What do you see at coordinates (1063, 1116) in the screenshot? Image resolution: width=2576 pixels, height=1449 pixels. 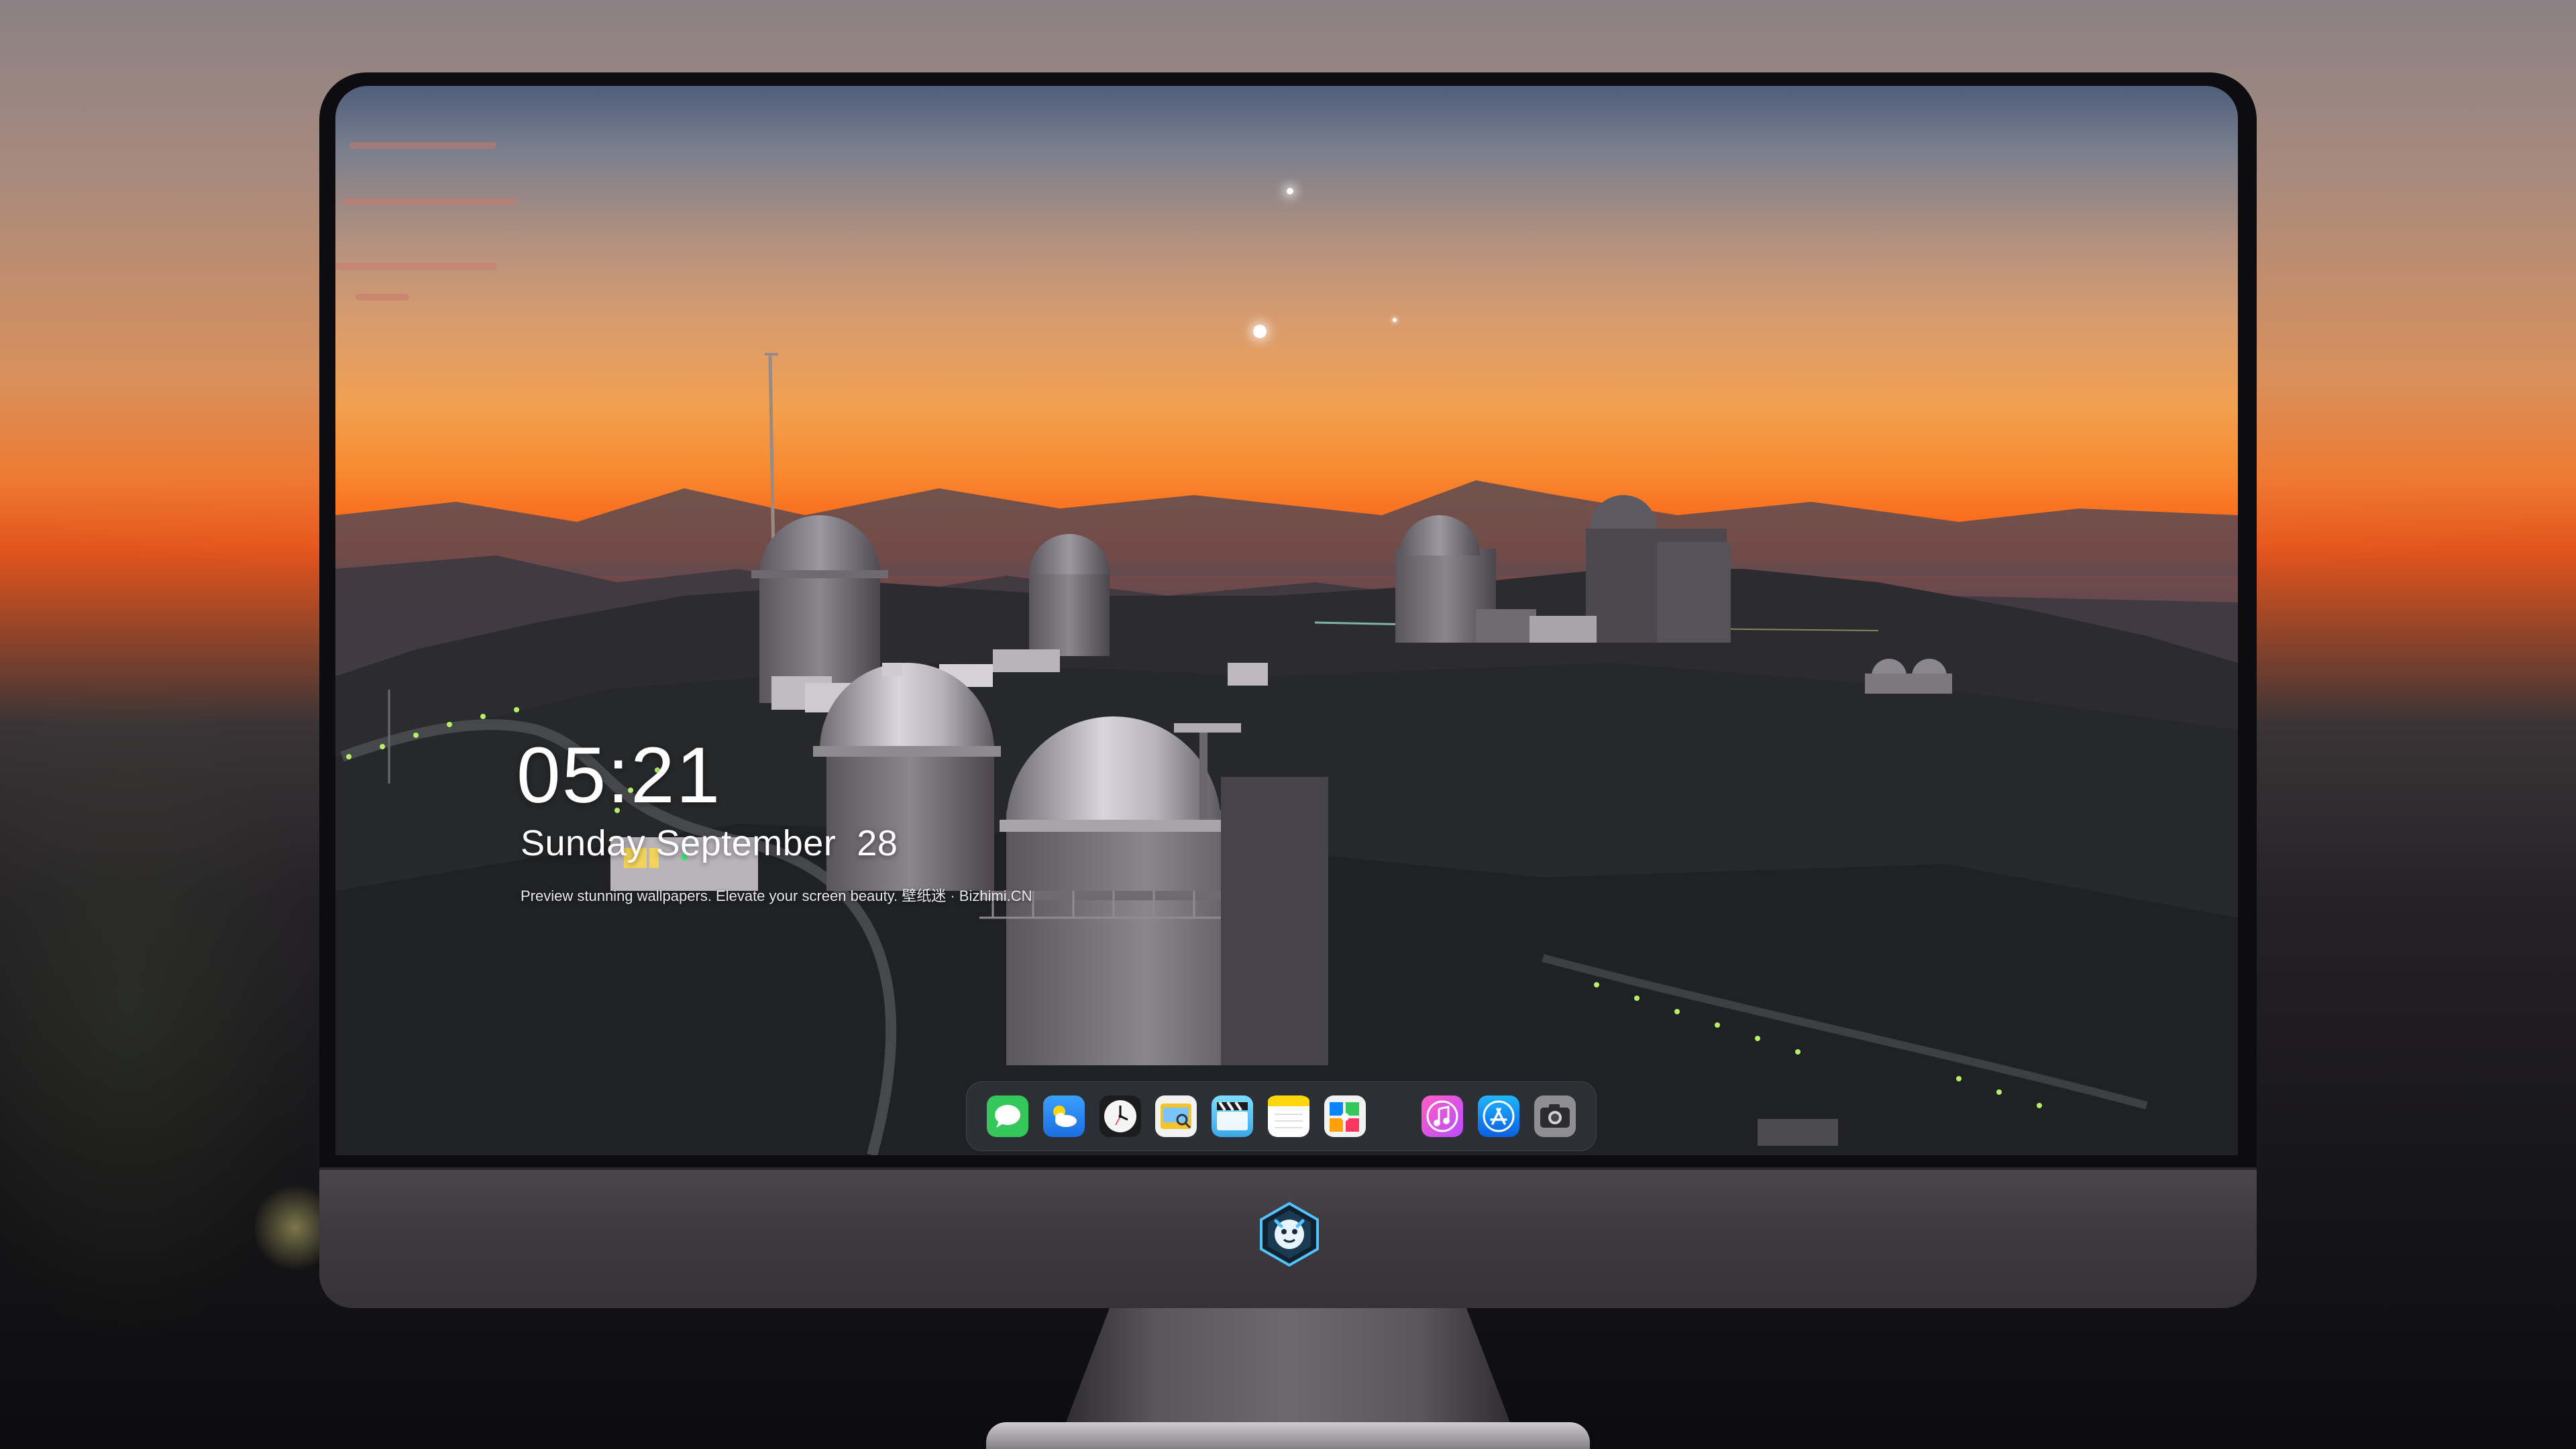 I see `weather-icon` at bounding box center [1063, 1116].